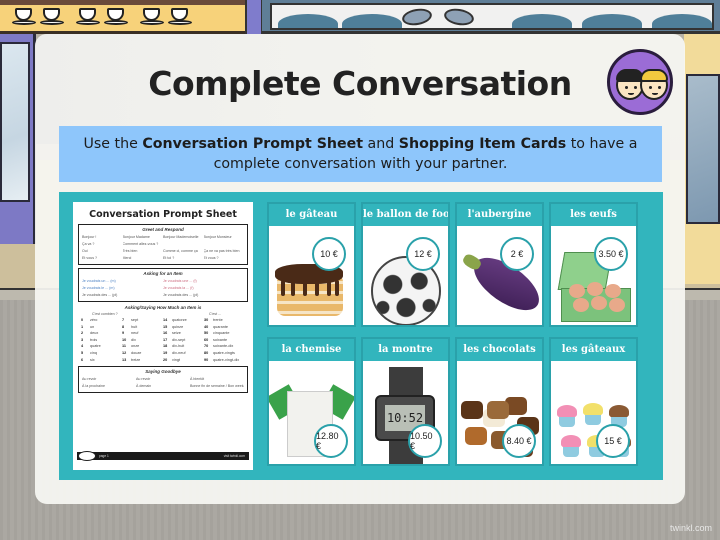  Describe the element at coordinates (100, 295) in the screenshot. I see `prompt-phrase: Je voudrais des ... (pl)` at that location.